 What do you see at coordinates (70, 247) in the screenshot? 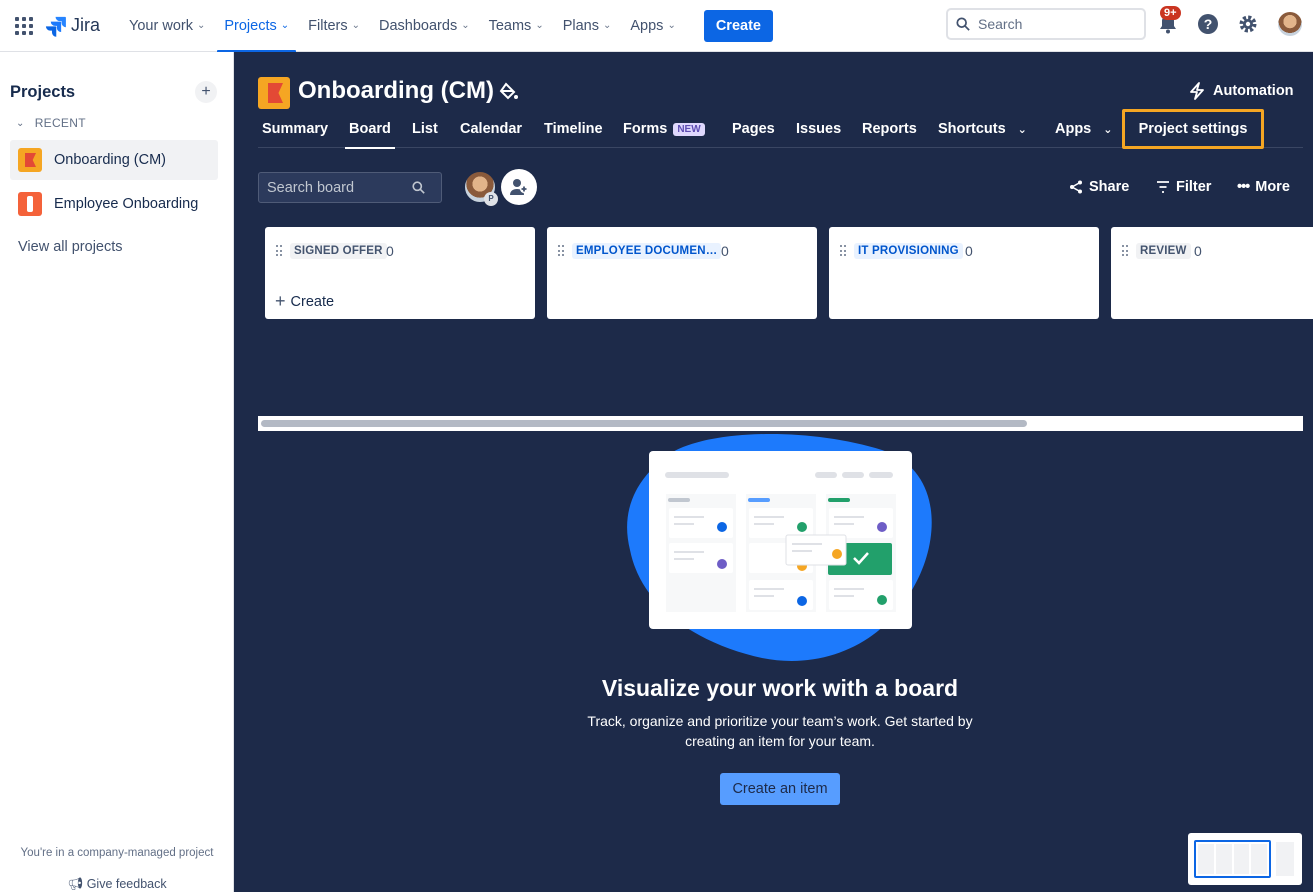
I see `view-all-projects-link: View all projects` at bounding box center [70, 247].